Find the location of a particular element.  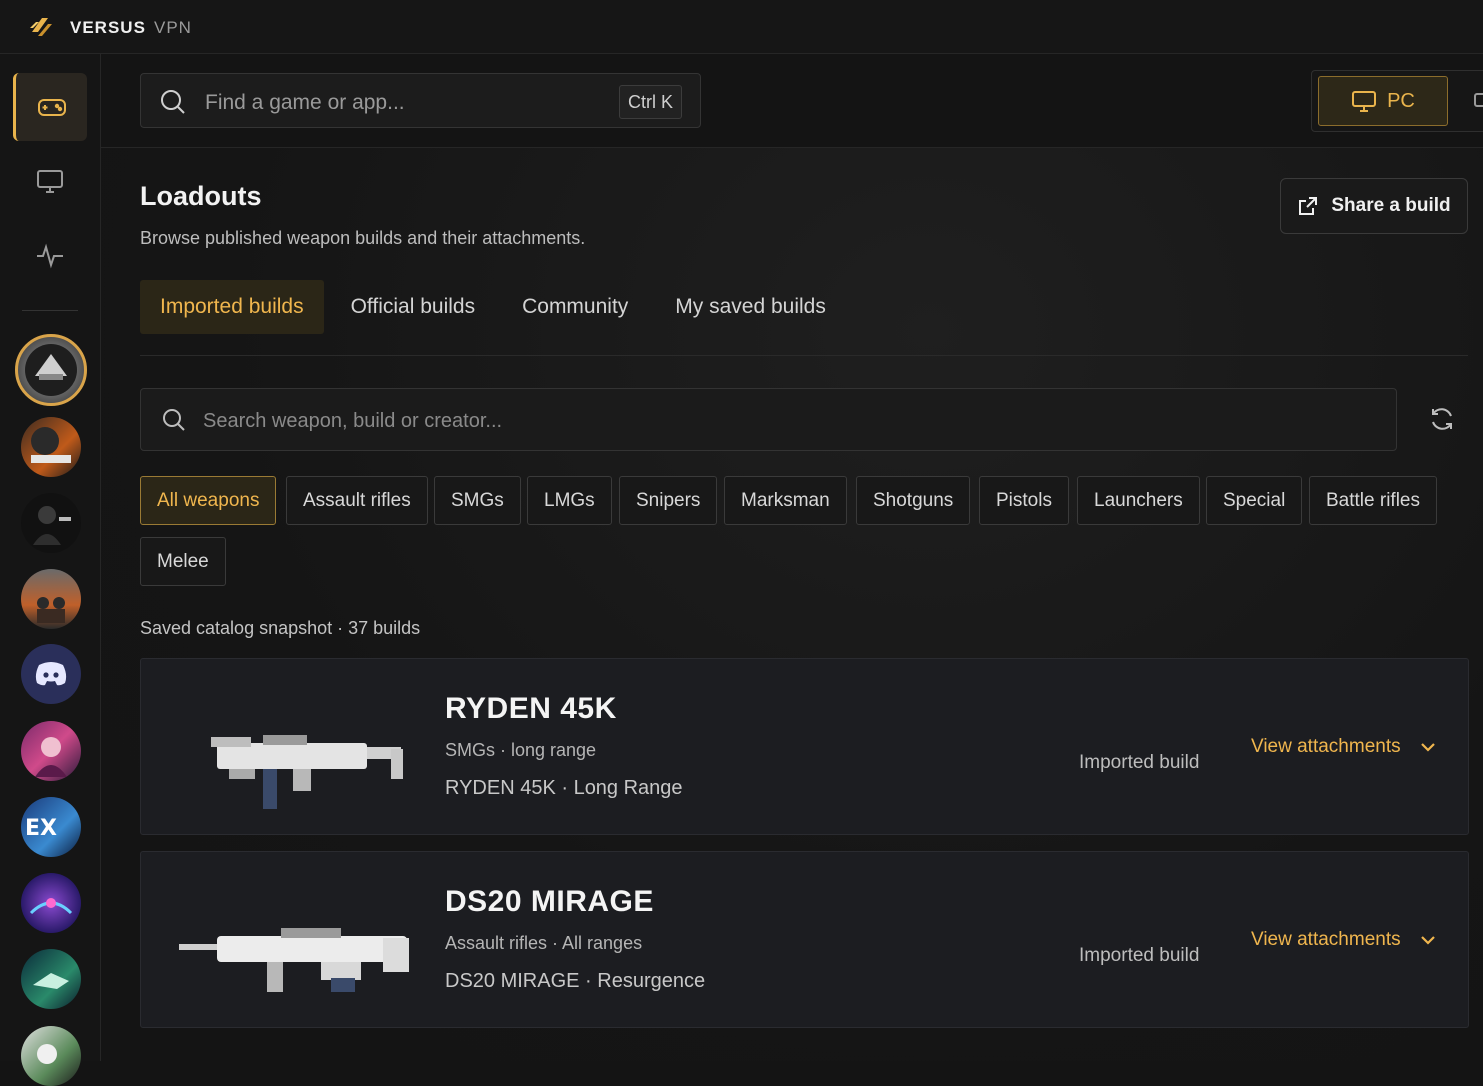

gamepad-icon is located at coordinates (51, 107).